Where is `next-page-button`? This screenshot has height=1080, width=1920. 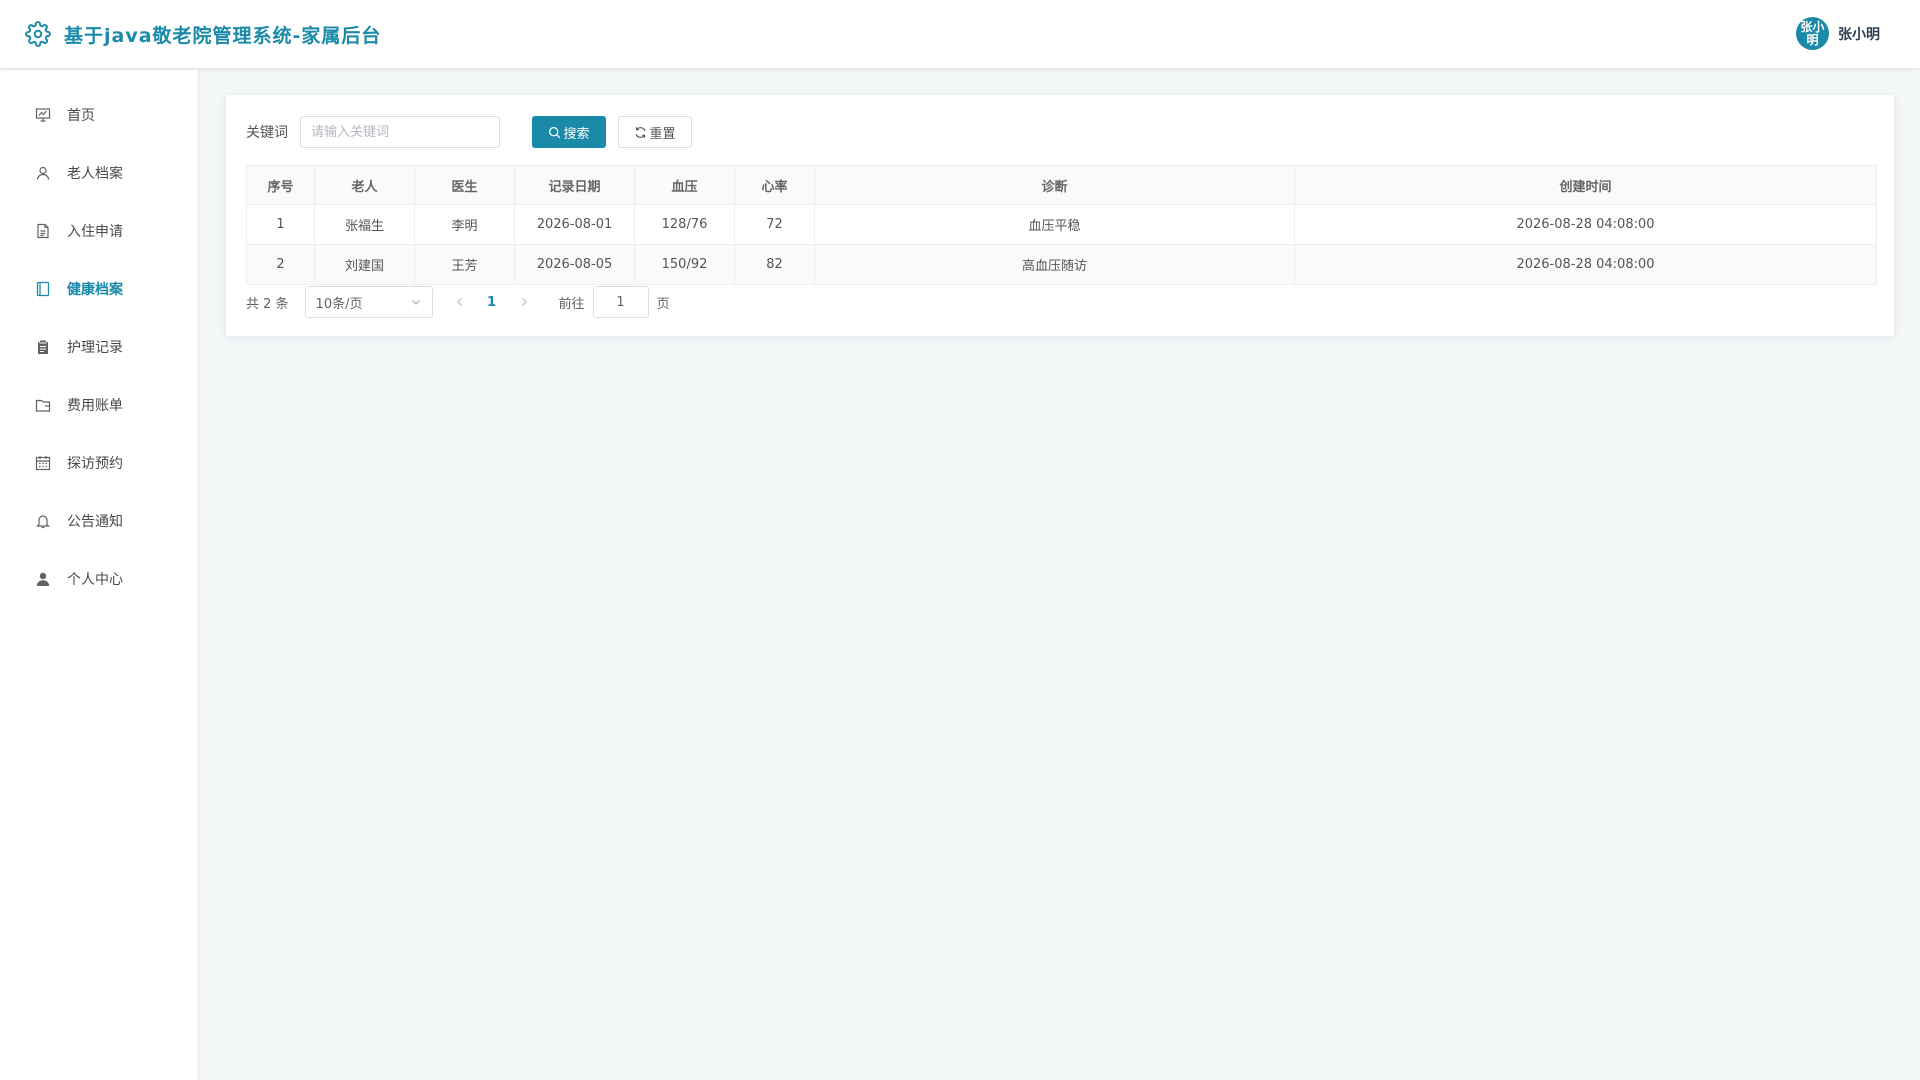
next-page-button is located at coordinates (524, 302).